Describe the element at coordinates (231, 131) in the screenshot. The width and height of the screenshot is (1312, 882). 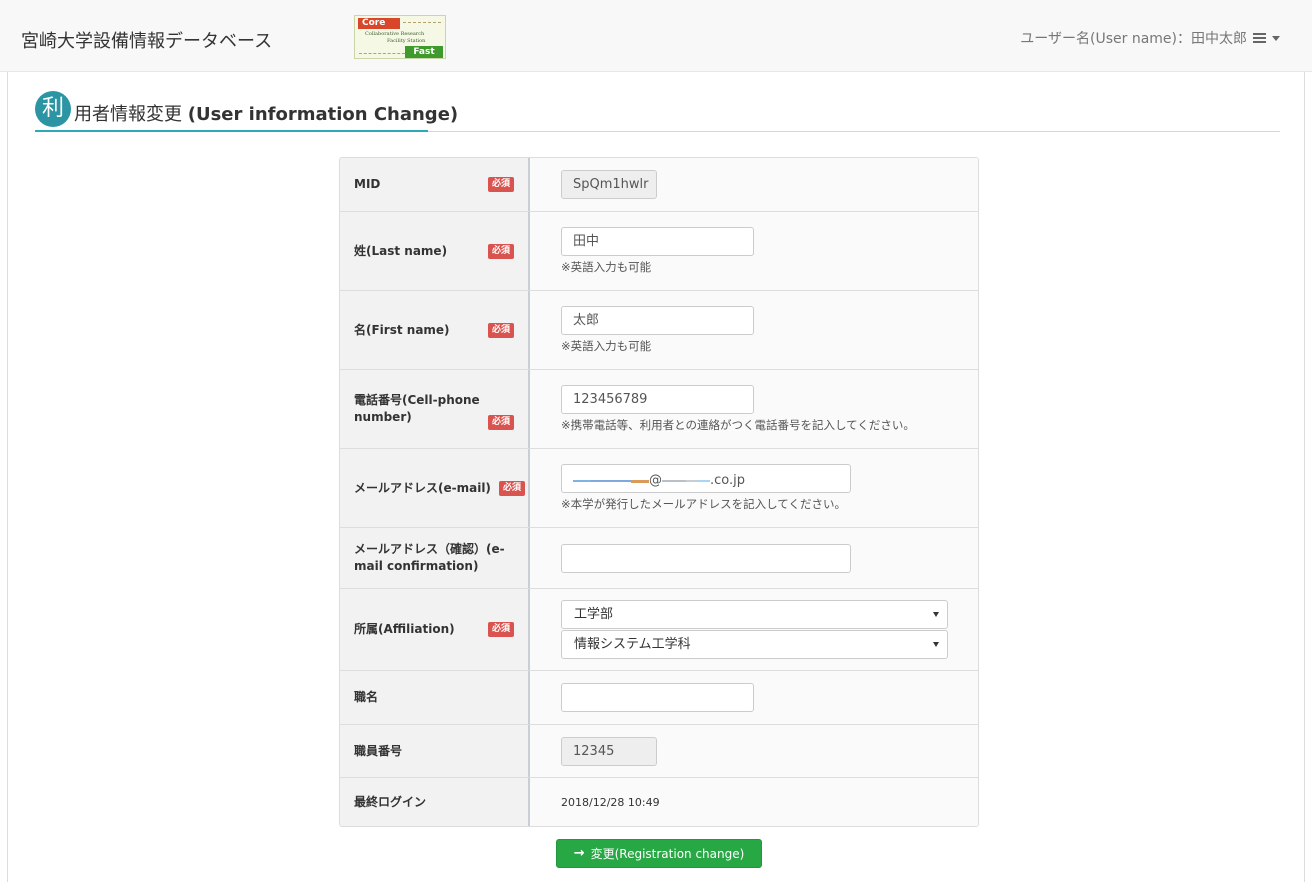
I see `title-accent-underline` at that location.